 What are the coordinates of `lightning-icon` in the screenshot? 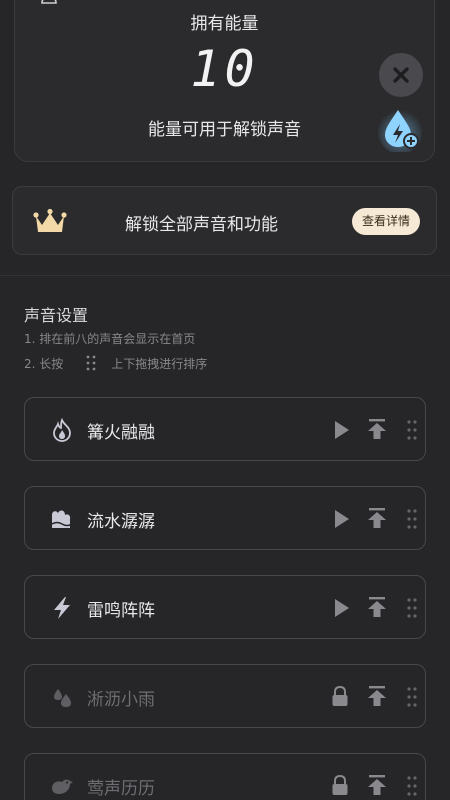 It's located at (62, 608).